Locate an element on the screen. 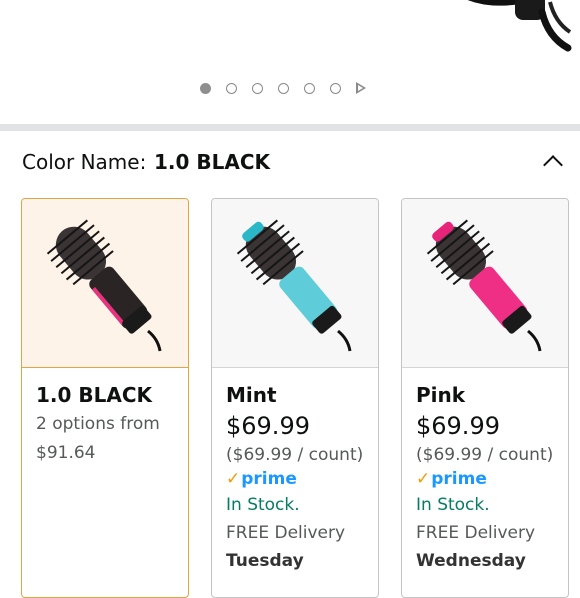 Image resolution: width=580 pixels, height=598 pixels. section-divider is located at coordinates (290, 127).